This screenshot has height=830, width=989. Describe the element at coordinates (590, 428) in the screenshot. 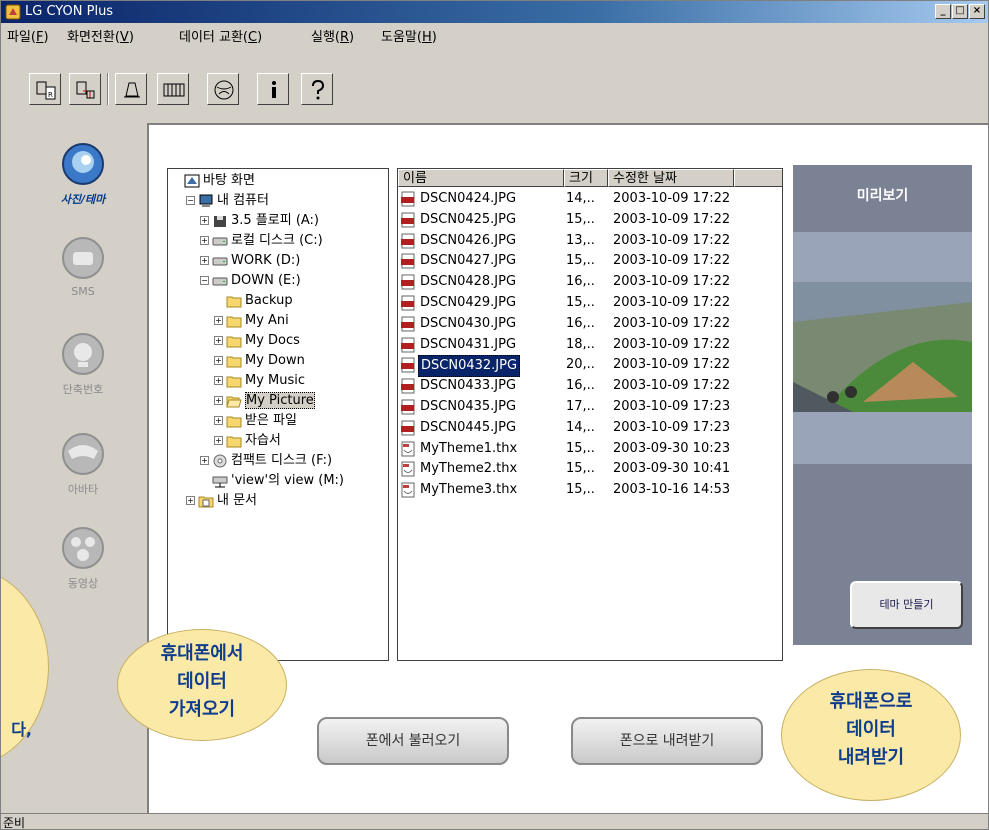

I see `file-row: DSCN0445.JPG 14,.. 2003-10-09 17:23` at that location.